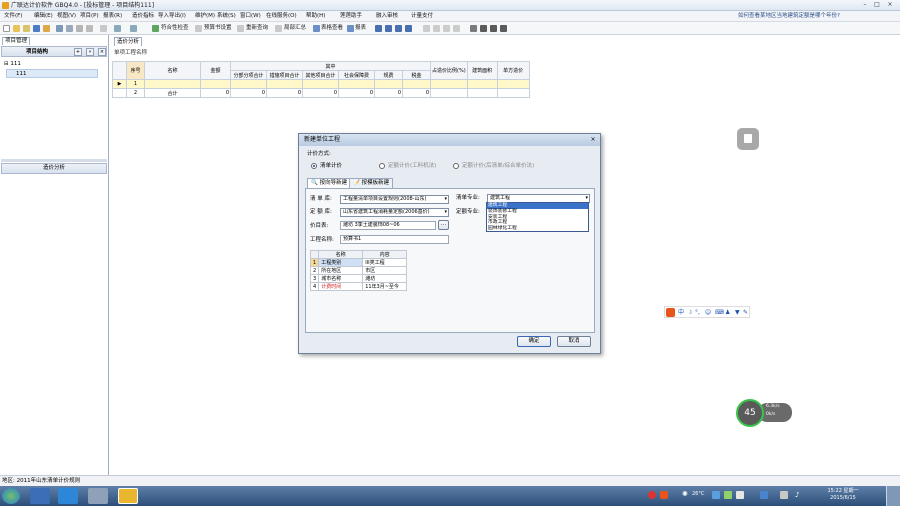  What do you see at coordinates (128, 496) in the screenshot?
I see `gbq-app-icon` at bounding box center [128, 496].